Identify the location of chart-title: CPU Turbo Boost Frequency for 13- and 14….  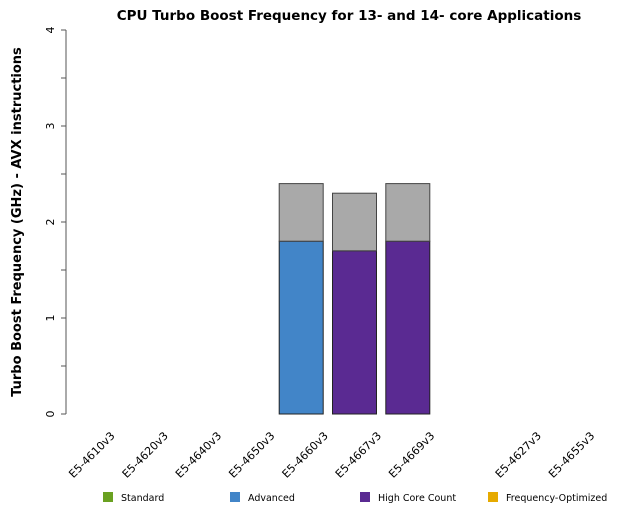
(349, 16).